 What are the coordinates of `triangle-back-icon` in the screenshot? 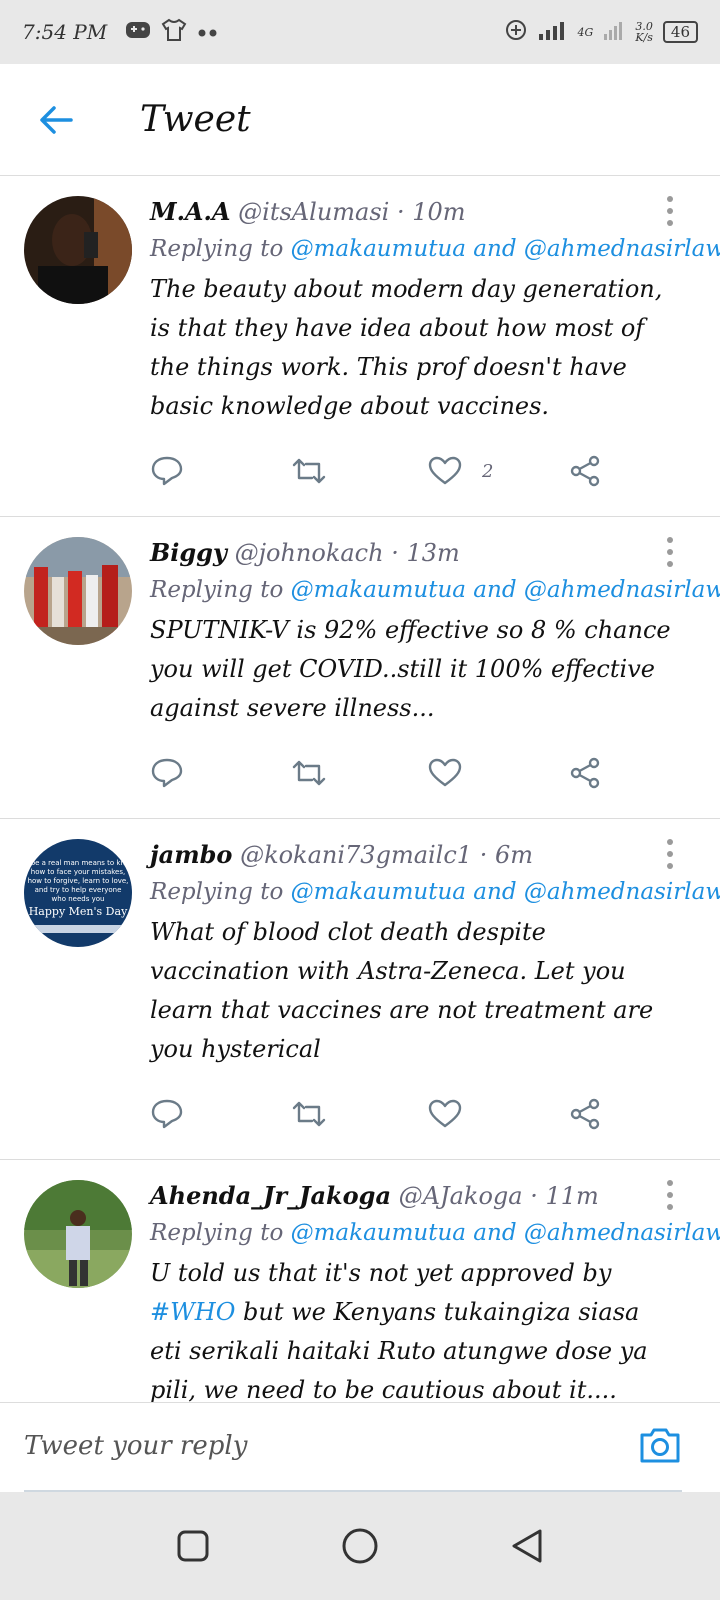 It's located at (527, 1546).